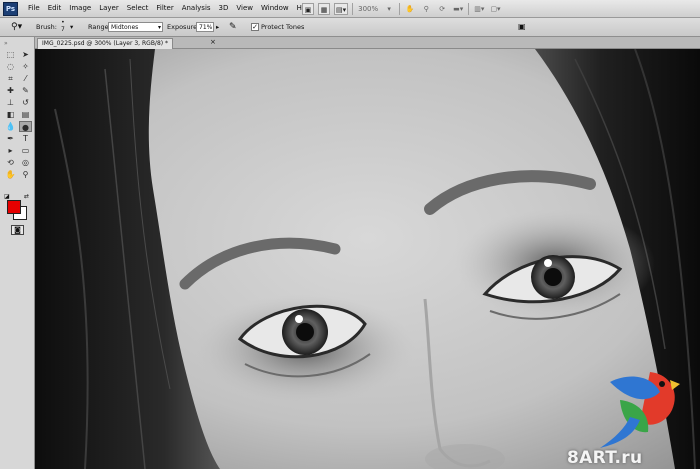  What do you see at coordinates (110, 8) in the screenshot?
I see `menu-layer: Layer` at bounding box center [110, 8].